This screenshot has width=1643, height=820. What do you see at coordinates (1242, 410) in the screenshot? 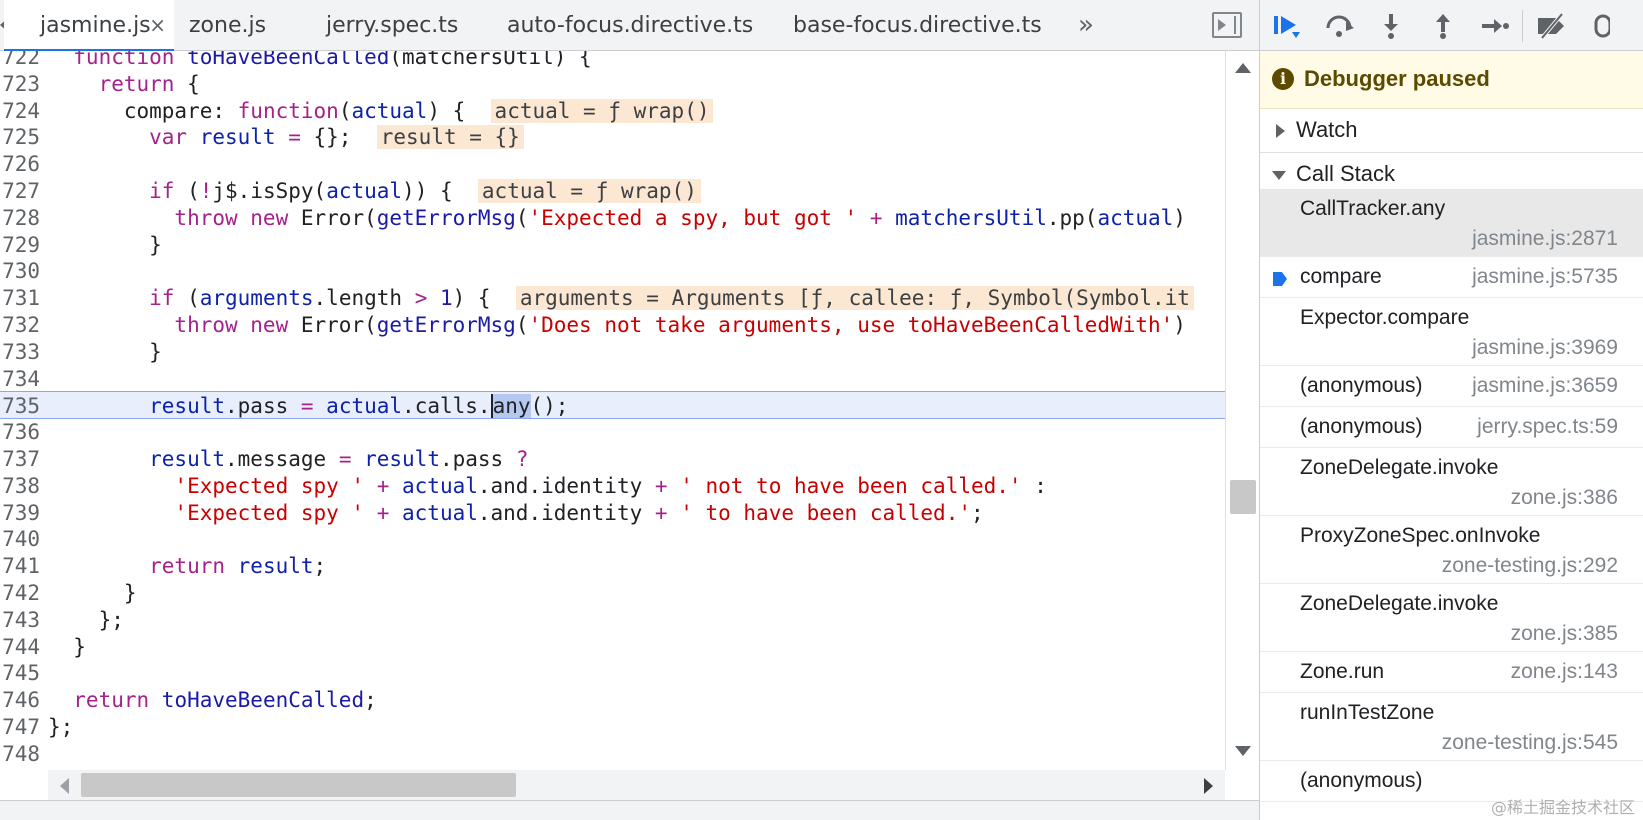
I see `vertical-scrollbar` at bounding box center [1242, 410].